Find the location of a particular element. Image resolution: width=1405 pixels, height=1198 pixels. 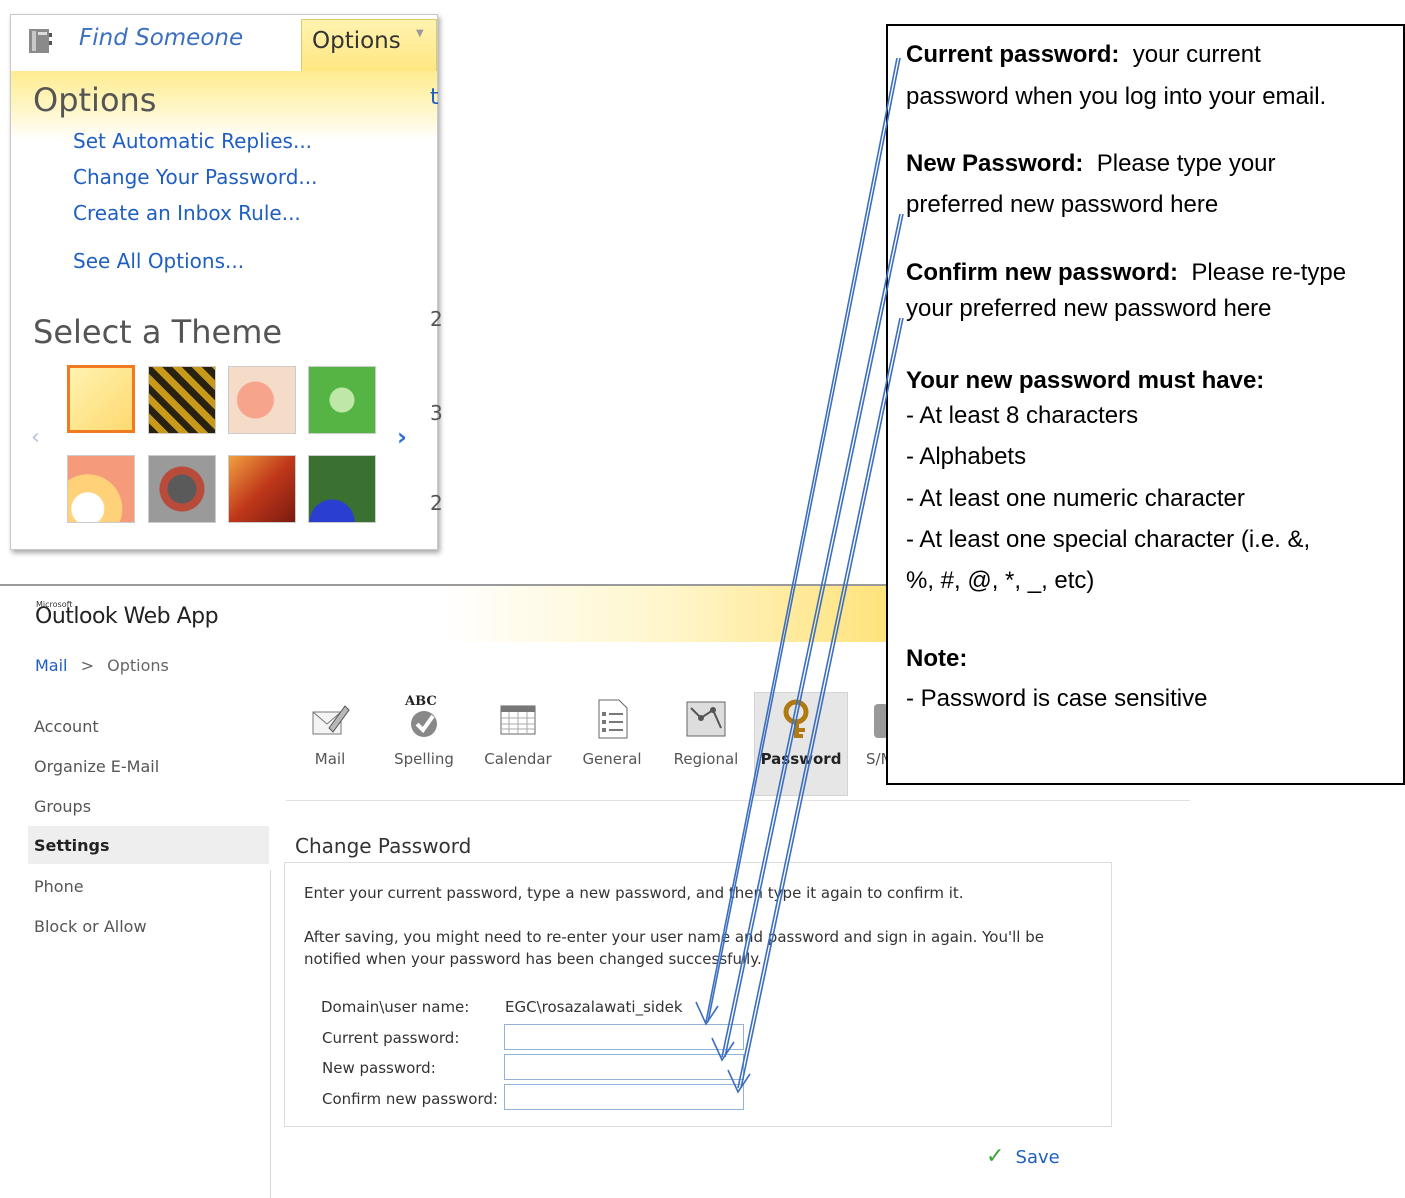

edge-char: 3 is located at coordinates (436, 413).